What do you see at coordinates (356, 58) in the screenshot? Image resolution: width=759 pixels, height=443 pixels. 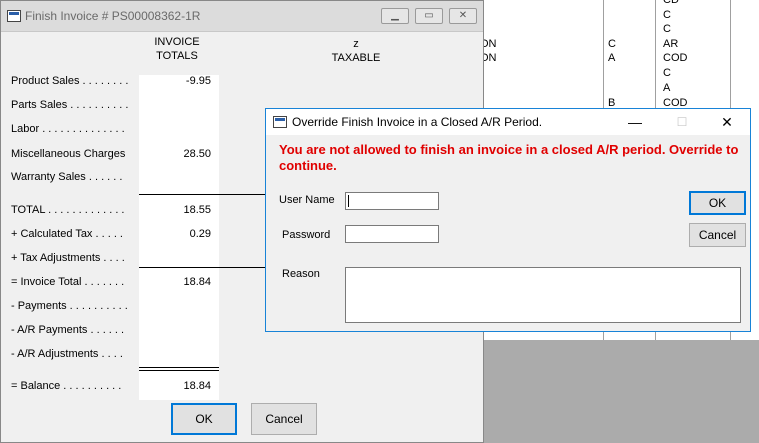 I see `header-line: TAXABLE` at bounding box center [356, 58].